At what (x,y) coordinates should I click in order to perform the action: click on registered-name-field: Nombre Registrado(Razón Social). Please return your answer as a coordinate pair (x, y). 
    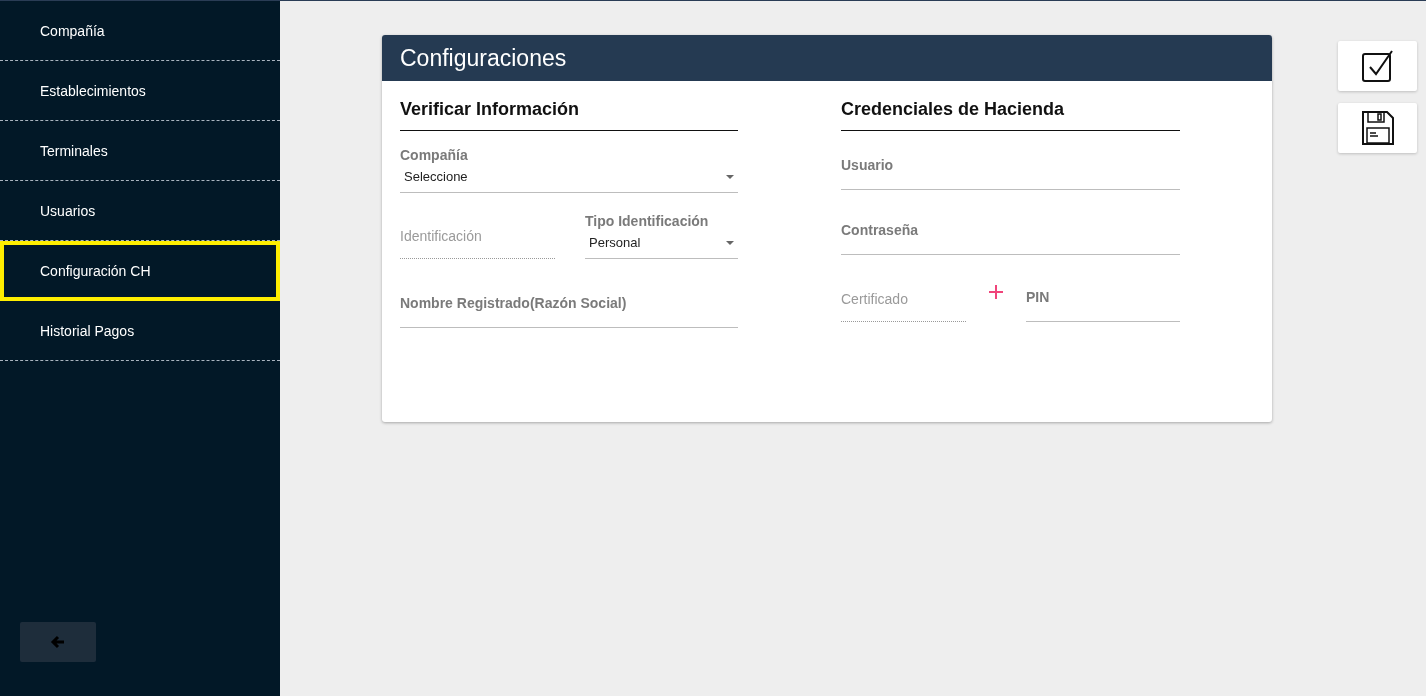
    Looking at the image, I should click on (569, 311).